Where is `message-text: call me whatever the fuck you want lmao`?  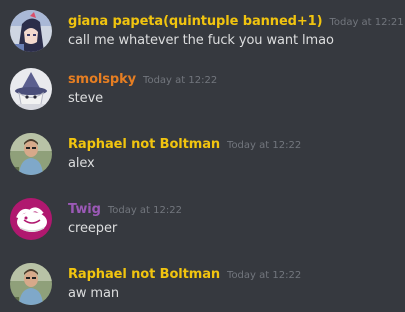 message-text: call me whatever the fuck you want lmao is located at coordinates (201, 40).